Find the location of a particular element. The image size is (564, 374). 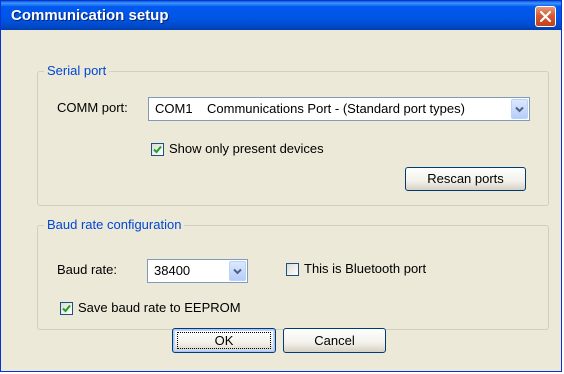

ok-button: OK is located at coordinates (224, 340).